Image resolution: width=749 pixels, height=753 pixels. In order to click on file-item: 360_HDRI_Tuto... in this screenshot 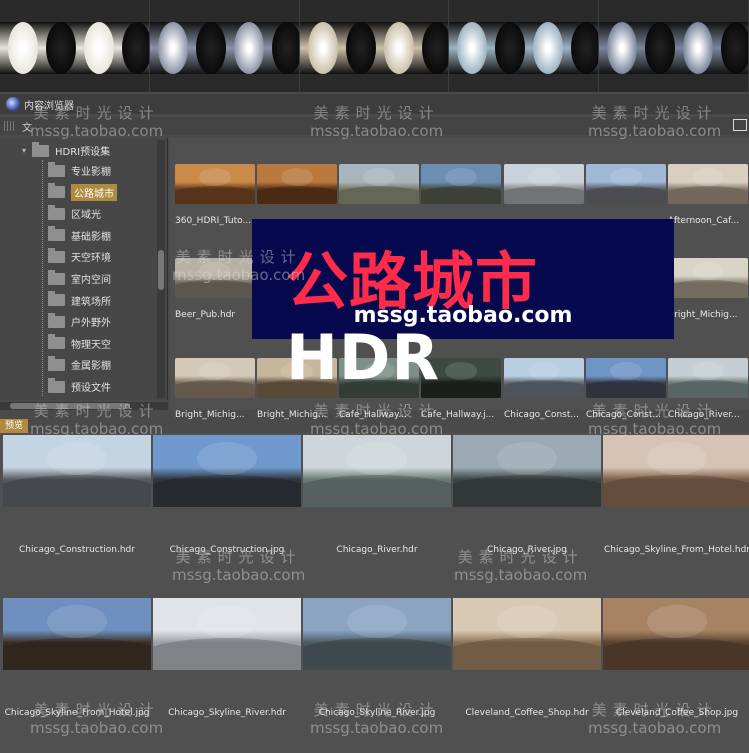, I will do `click(215, 195)`.